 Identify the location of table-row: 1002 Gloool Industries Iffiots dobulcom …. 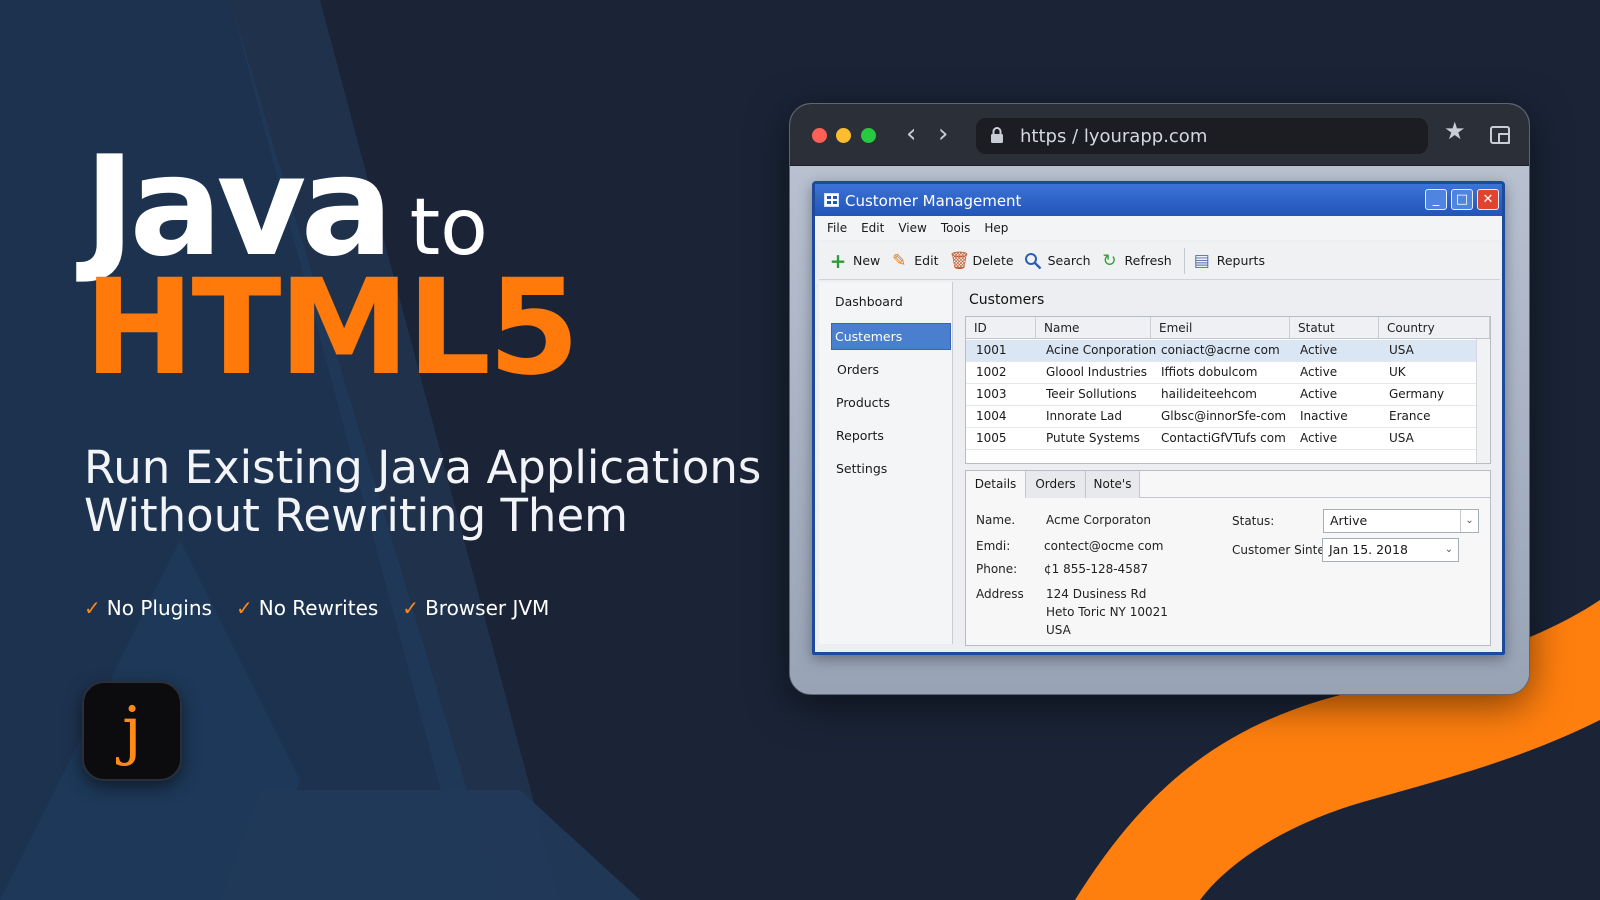
(1221, 373).